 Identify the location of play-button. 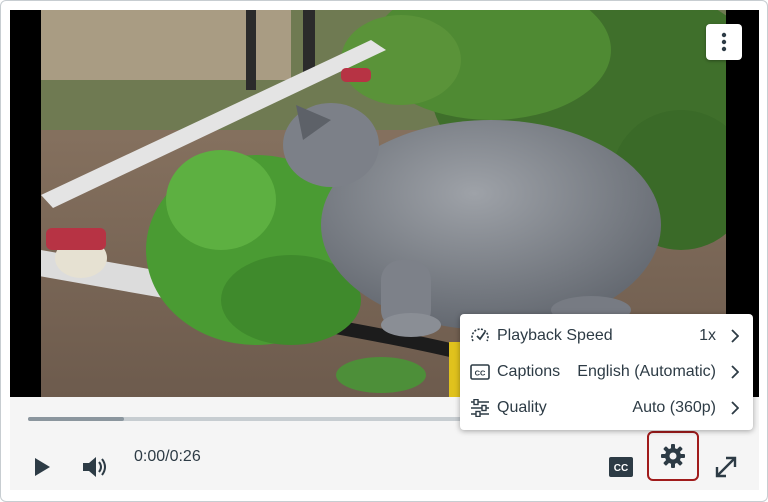
(42, 467).